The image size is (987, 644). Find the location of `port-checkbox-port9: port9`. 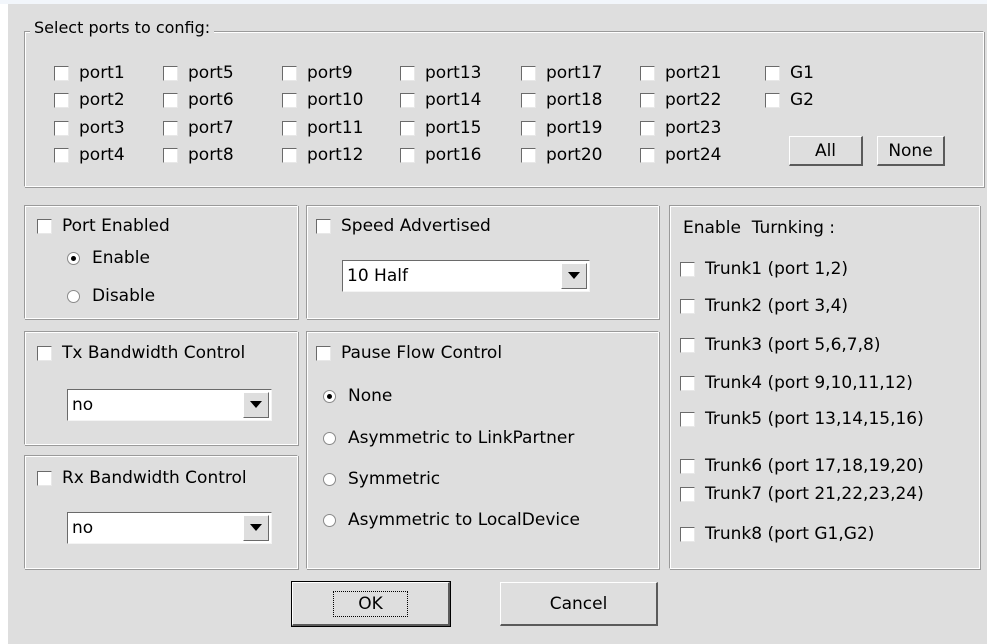

port-checkbox-port9: port9 is located at coordinates (317, 73).